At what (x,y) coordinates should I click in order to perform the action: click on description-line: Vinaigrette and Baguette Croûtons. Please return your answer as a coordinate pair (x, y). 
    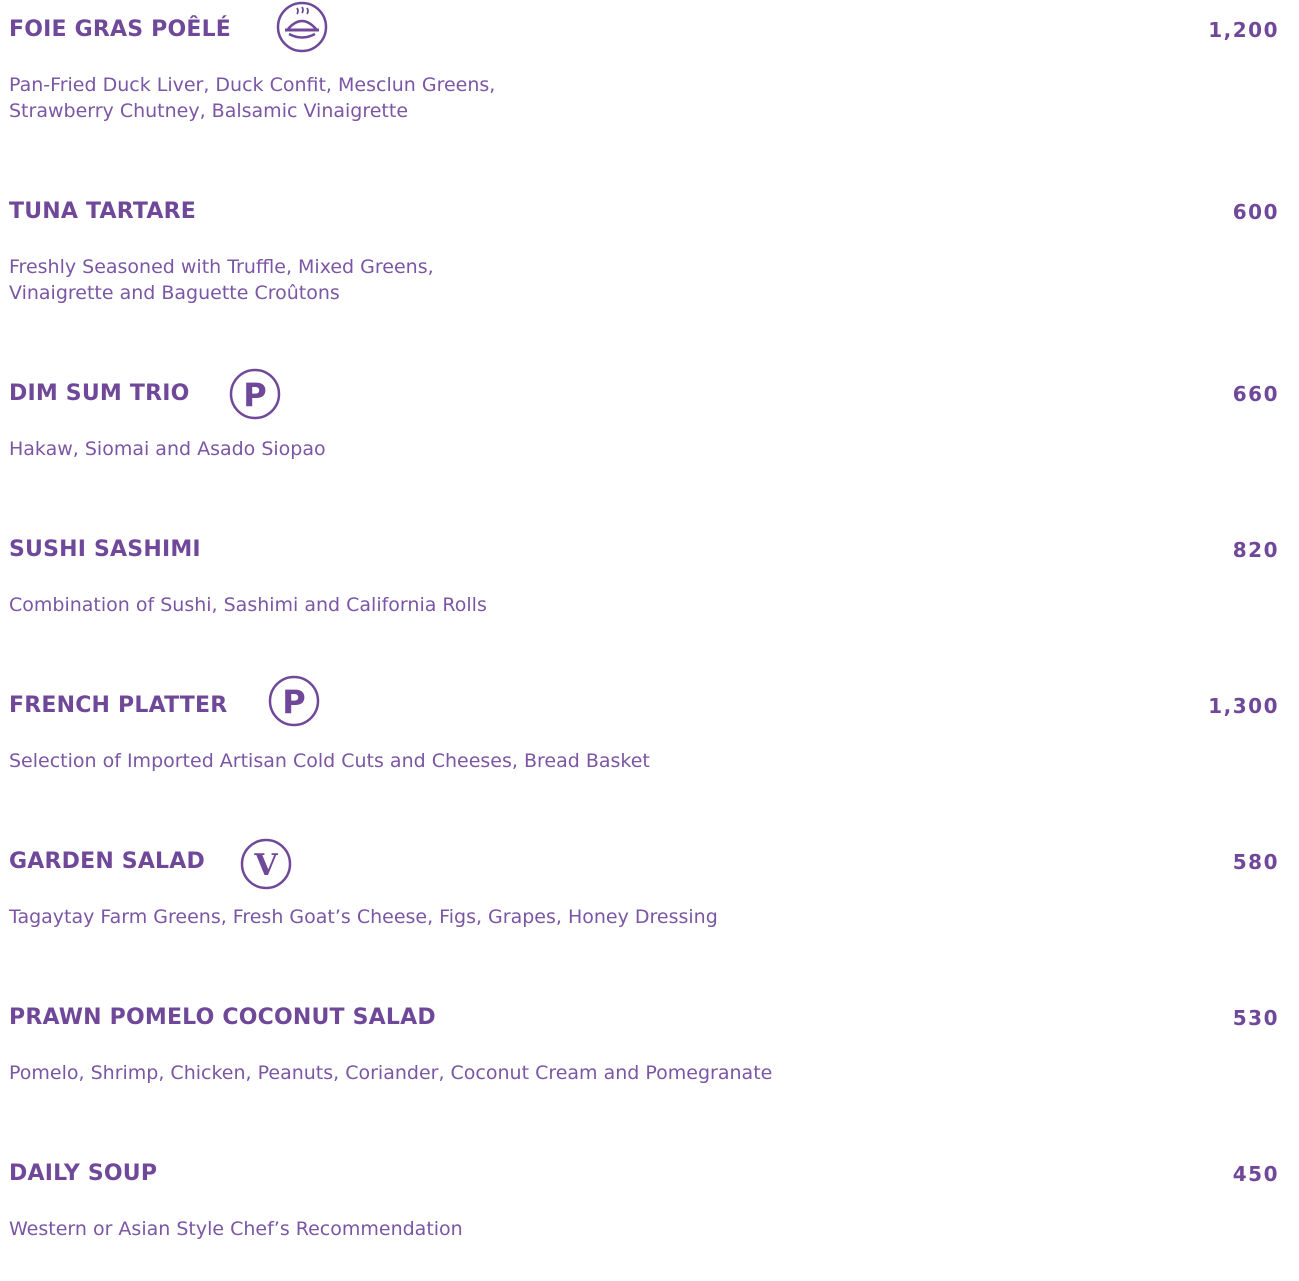
    Looking at the image, I should click on (174, 293).